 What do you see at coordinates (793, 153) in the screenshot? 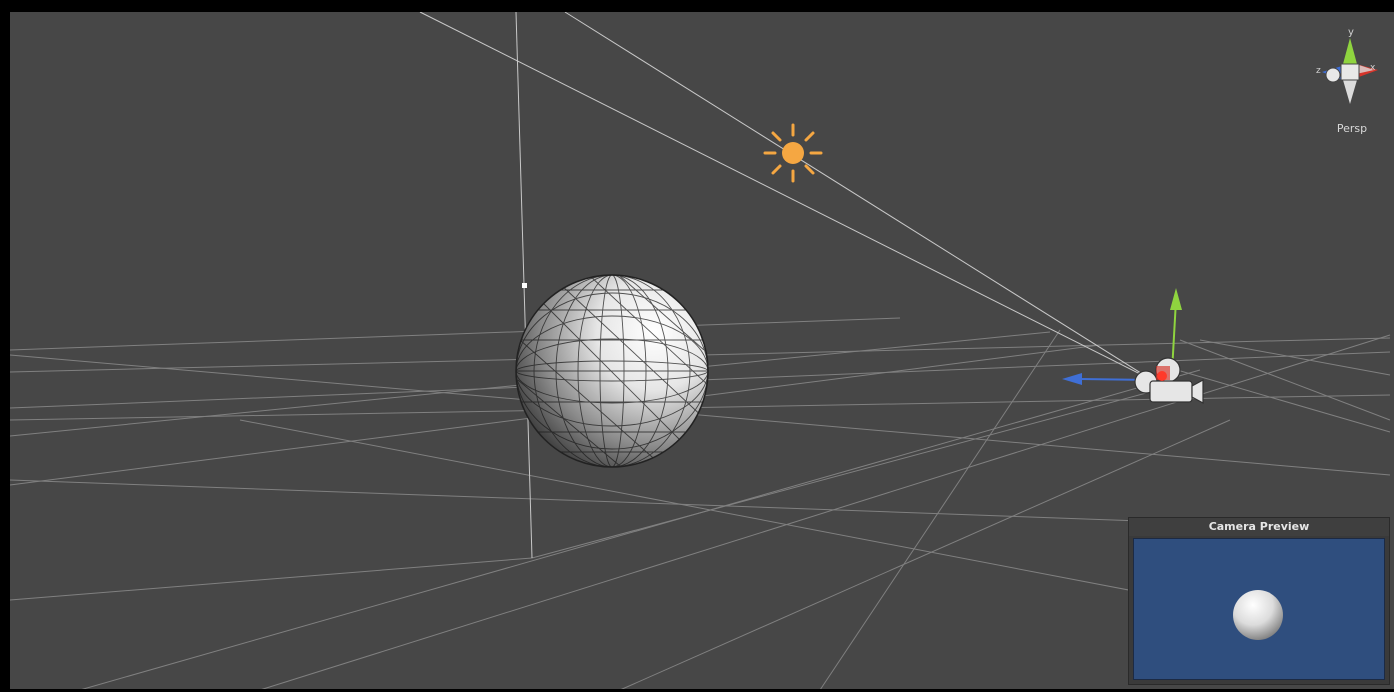
I see `sun-icon` at bounding box center [793, 153].